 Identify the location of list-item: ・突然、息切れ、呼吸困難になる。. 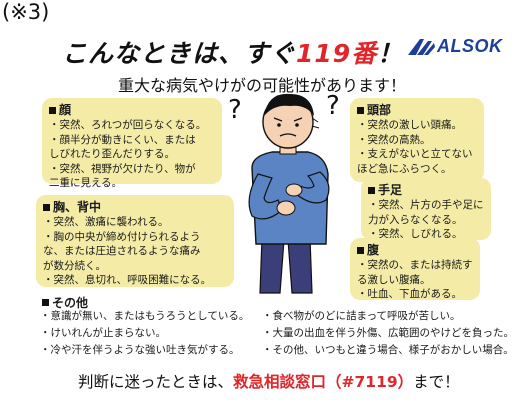
(127, 280).